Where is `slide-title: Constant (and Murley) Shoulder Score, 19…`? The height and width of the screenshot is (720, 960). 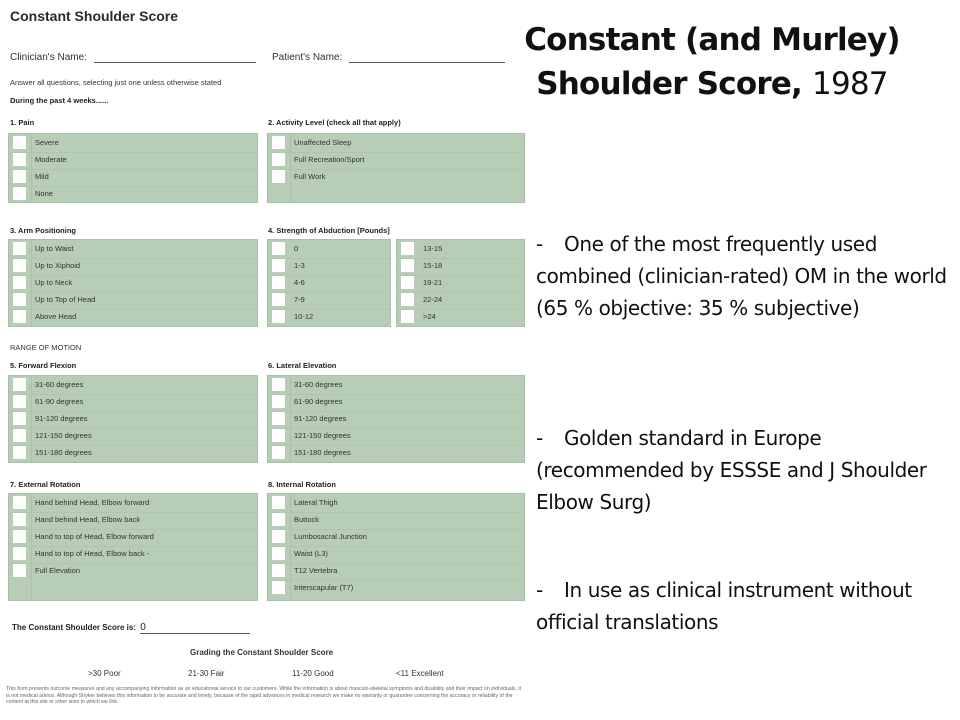 slide-title: Constant (and Murley) Shoulder Score, 19… is located at coordinates (711, 62).